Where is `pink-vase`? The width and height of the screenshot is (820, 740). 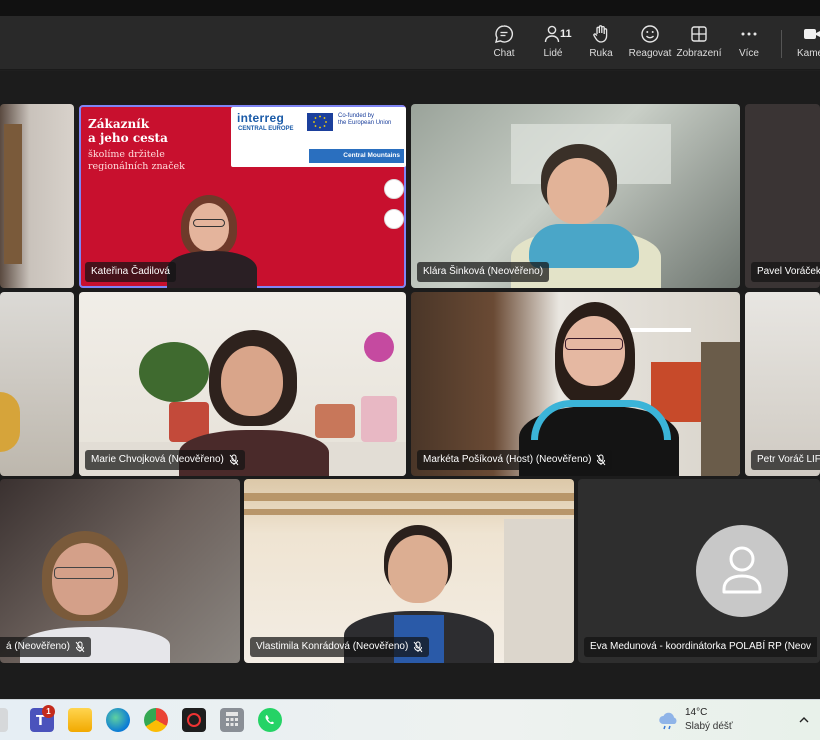 pink-vase is located at coordinates (379, 419).